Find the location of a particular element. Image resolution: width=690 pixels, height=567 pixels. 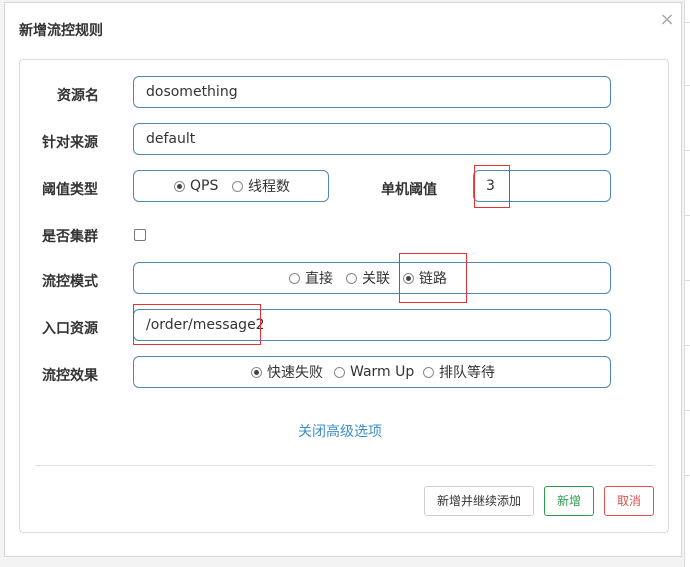

dialog-title: 新增流控规则 is located at coordinates (61, 31).